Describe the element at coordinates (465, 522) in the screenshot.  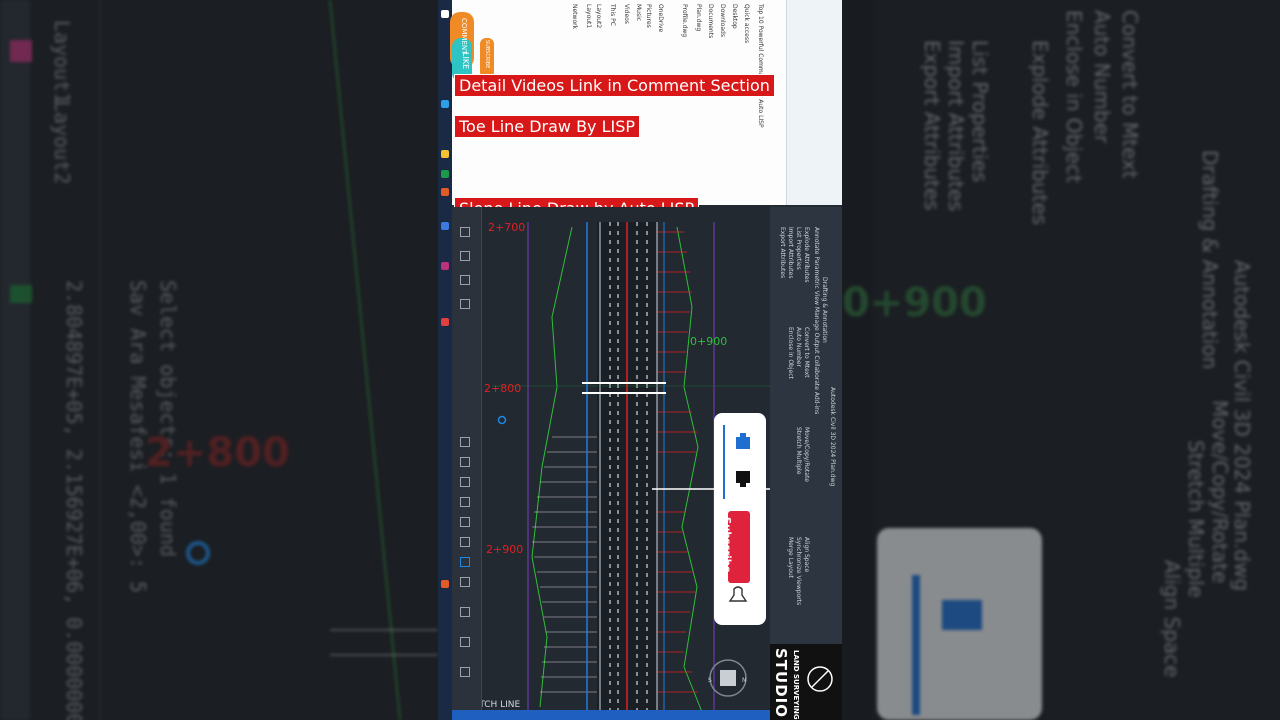
I see `osnap-icon` at that location.